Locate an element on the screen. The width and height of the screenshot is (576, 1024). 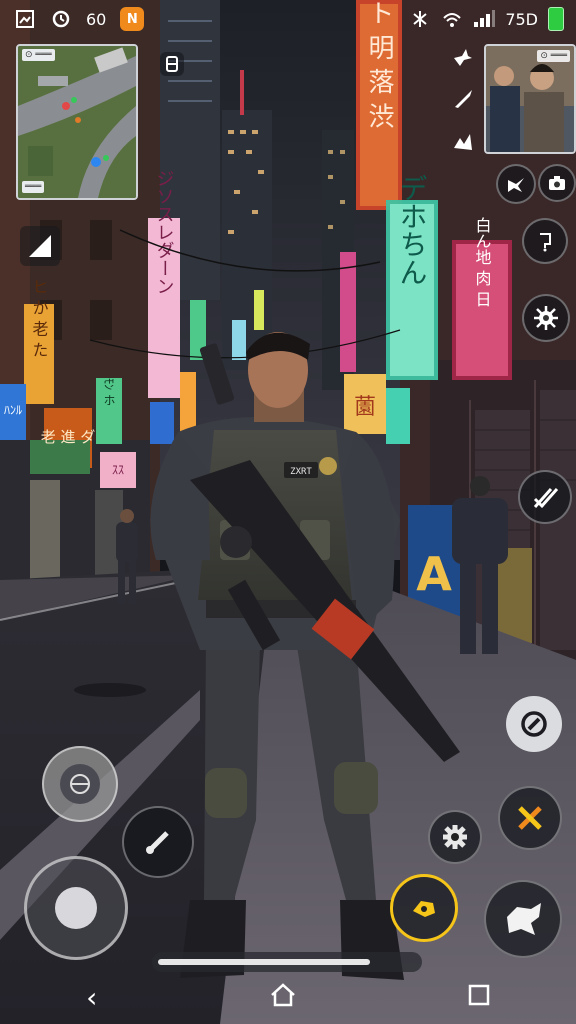
interact-button is located at coordinates (545, 241).